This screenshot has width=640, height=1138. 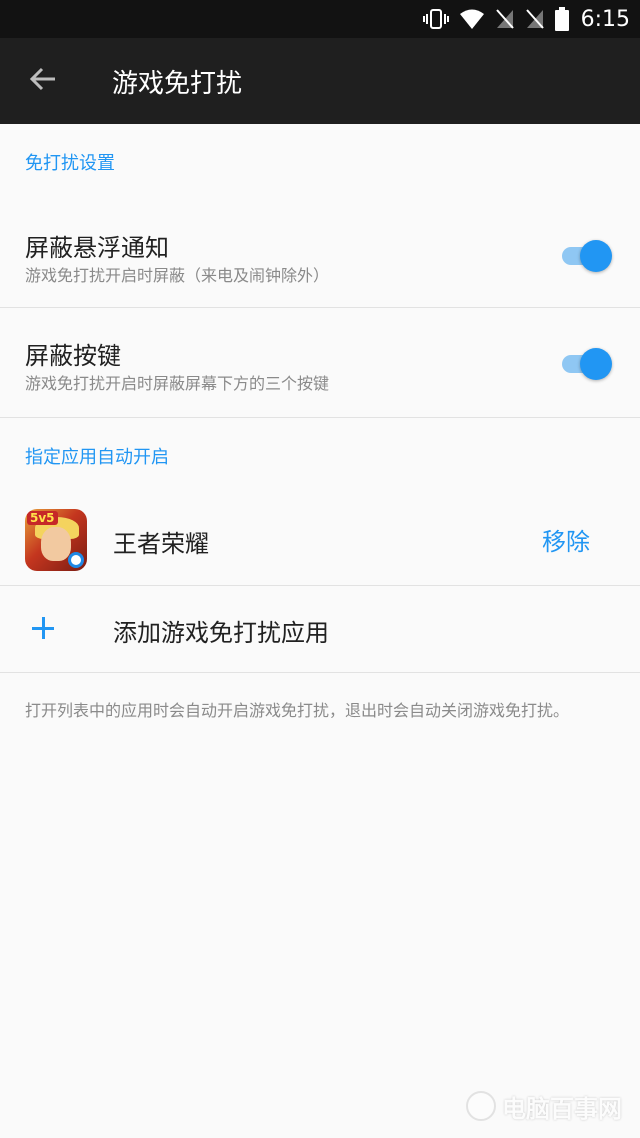 What do you see at coordinates (320, 254) in the screenshot?
I see `setting-row-block-notifications: 屏蔽悬浮通知 游戏免打扰开启时屏蔽（来电及闹钟除外）` at bounding box center [320, 254].